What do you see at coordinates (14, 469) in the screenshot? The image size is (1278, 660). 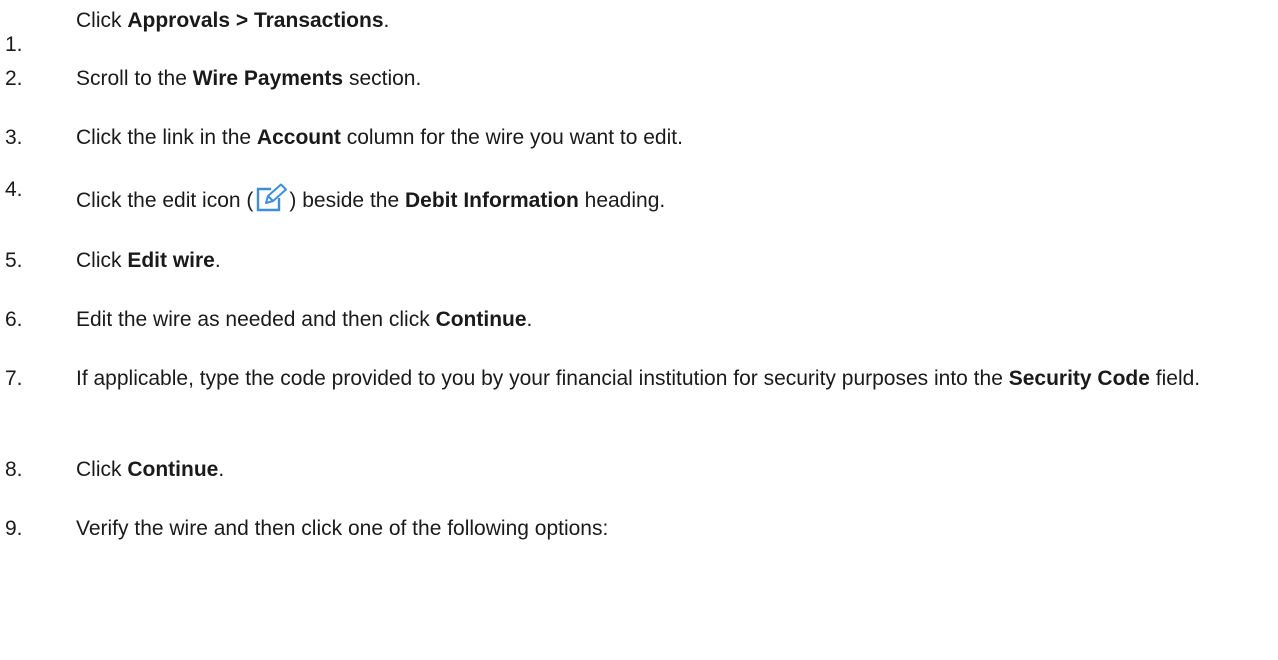 I see `step-number: 8.` at bounding box center [14, 469].